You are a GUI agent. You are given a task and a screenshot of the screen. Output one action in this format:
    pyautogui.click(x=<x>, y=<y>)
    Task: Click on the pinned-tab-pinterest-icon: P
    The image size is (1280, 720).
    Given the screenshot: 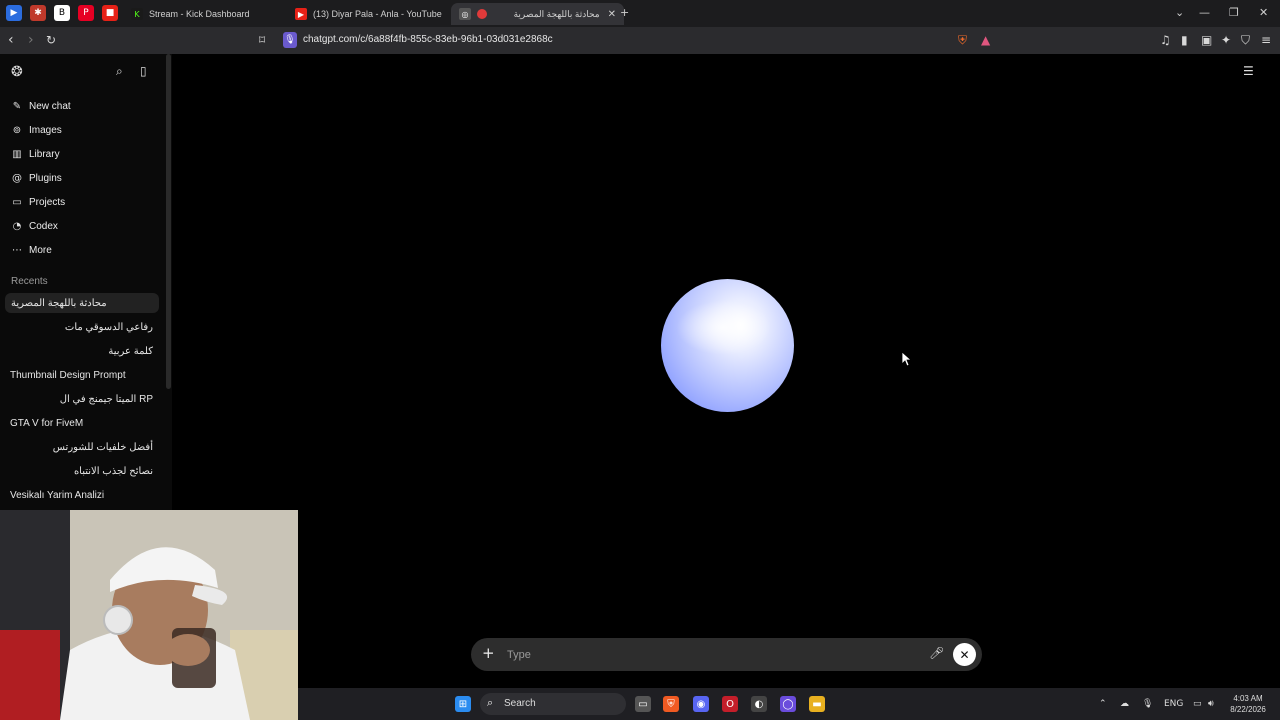 What is the action you would take?
    pyautogui.click(x=86, y=13)
    